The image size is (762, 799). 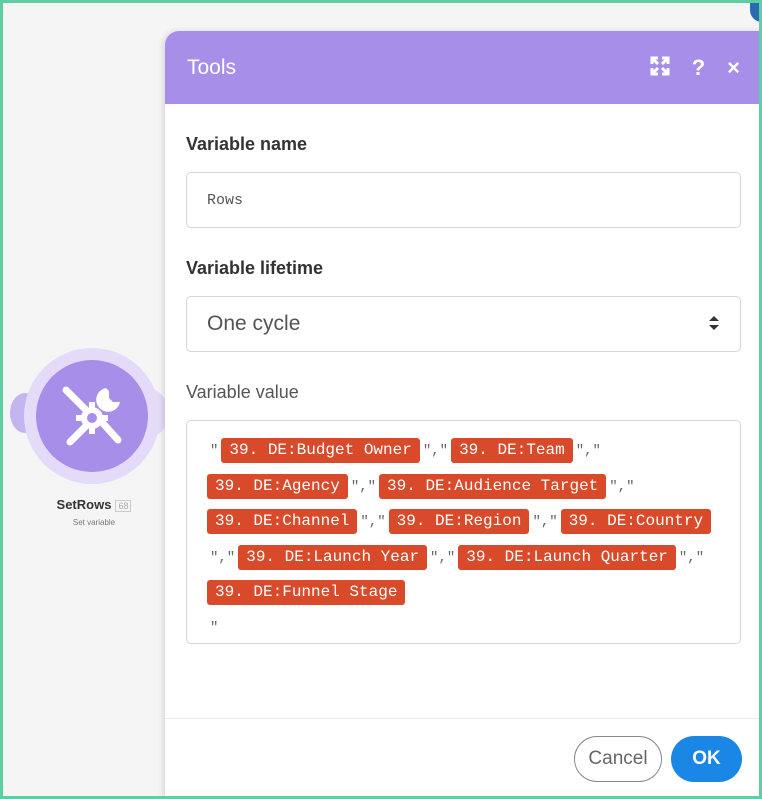 What do you see at coordinates (567, 557) in the screenshot?
I see `value-pill: 39. DE:Launch Quarter` at bounding box center [567, 557].